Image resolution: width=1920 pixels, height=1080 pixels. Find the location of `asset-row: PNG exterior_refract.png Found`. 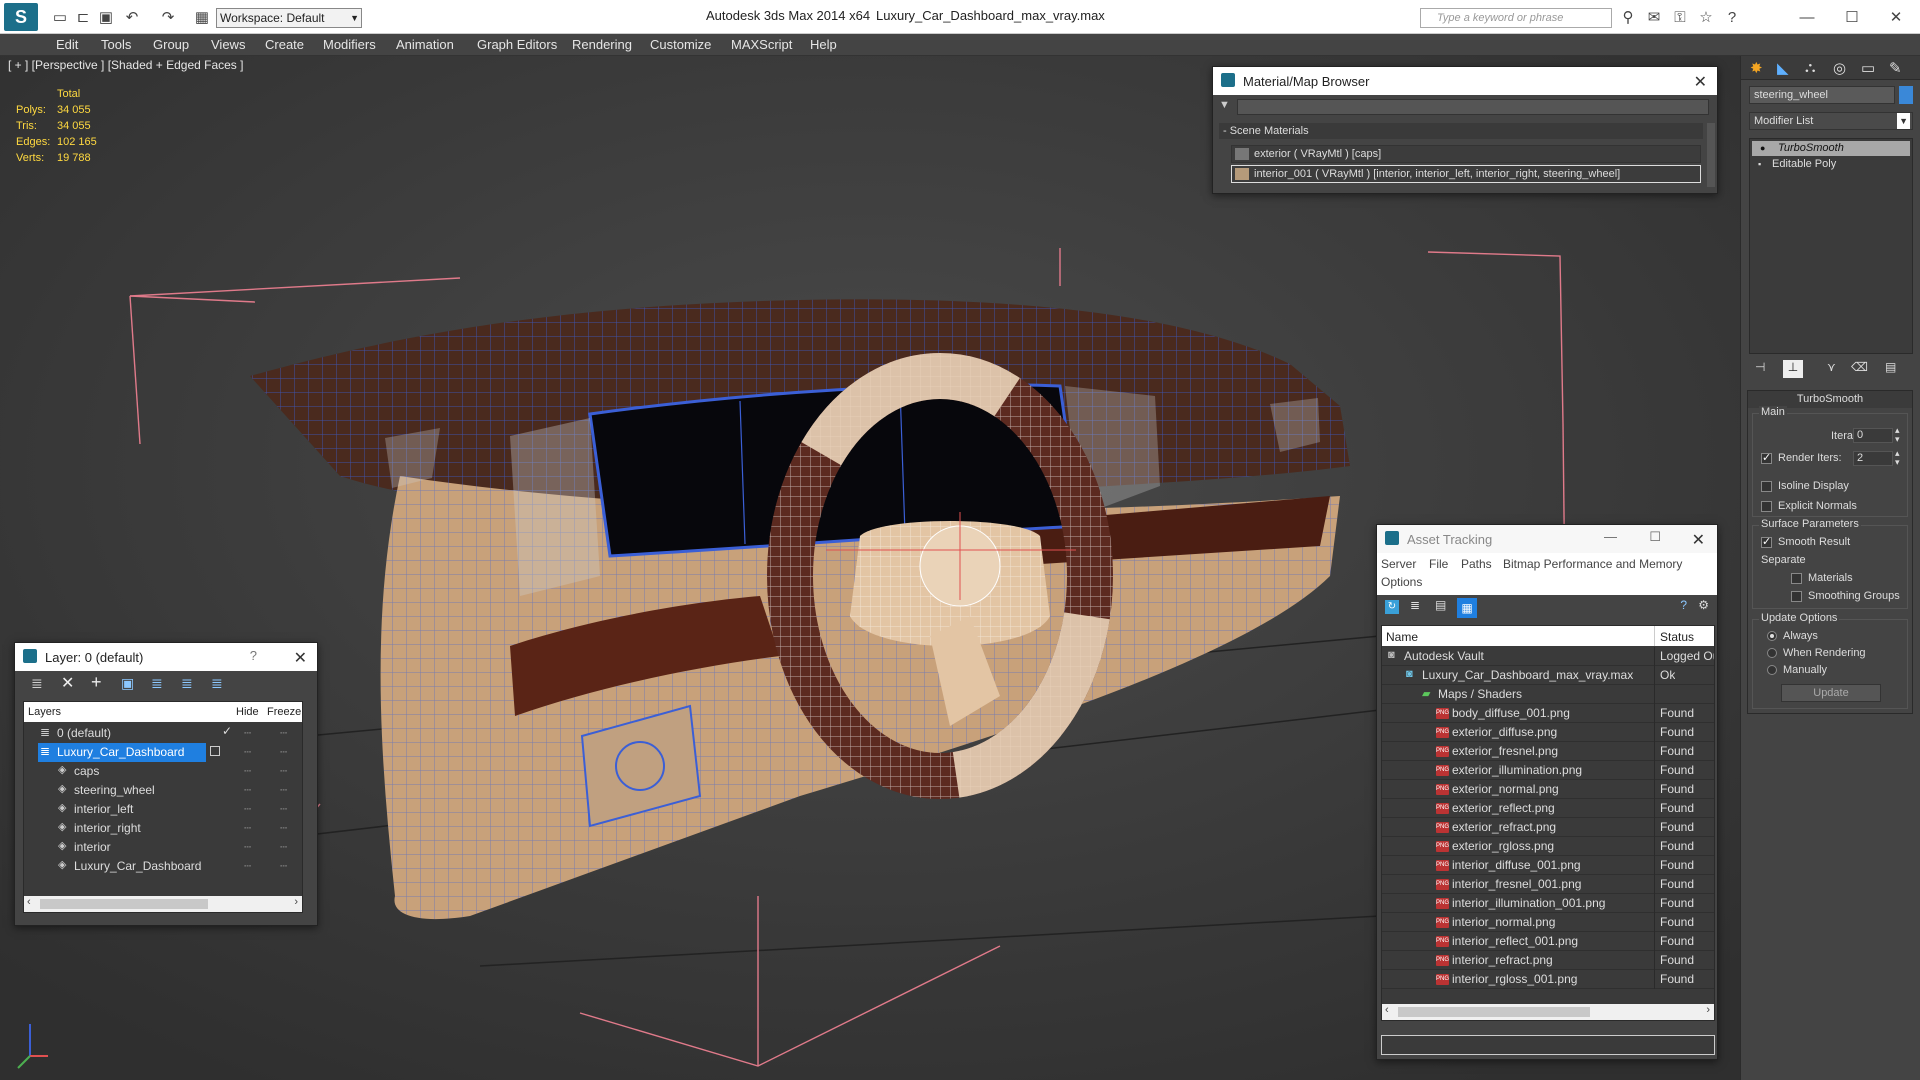

asset-row: PNG exterior_refract.png Found is located at coordinates (1548, 827).